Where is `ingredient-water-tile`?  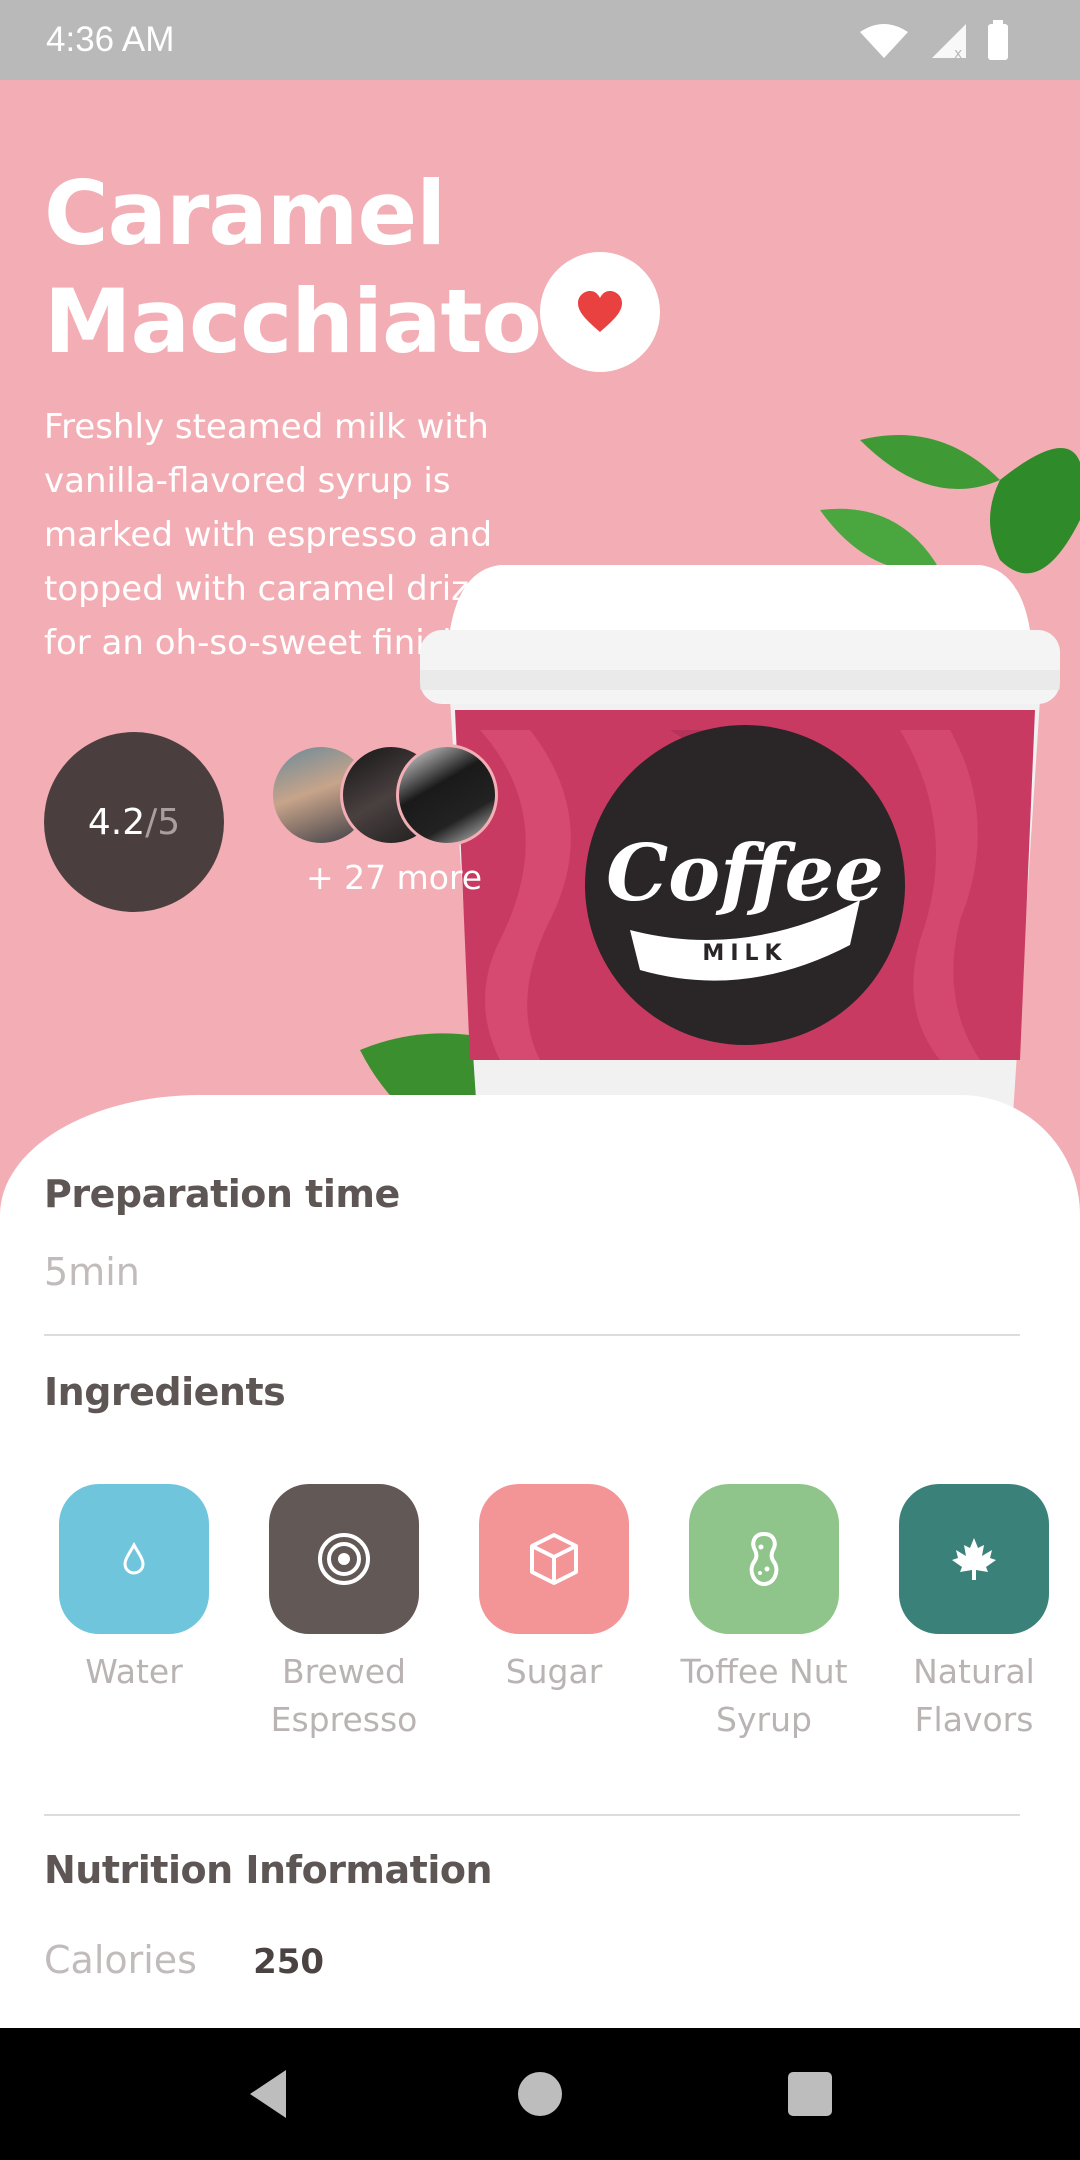
ingredient-water-tile is located at coordinates (134, 1559).